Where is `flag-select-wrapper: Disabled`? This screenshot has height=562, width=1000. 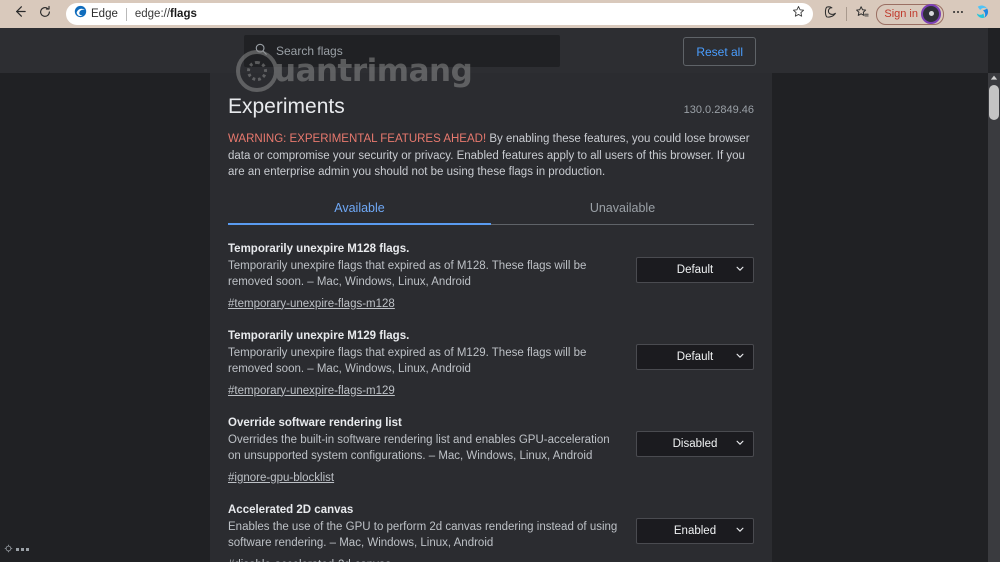 flag-select-wrapper: Disabled is located at coordinates (695, 437).